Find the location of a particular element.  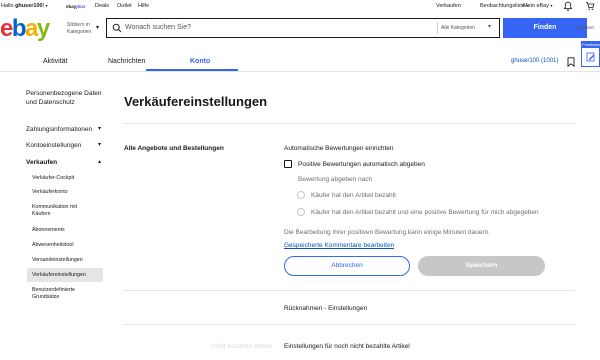

my-ebay-label: Mein eBay is located at coordinates (536, 6).